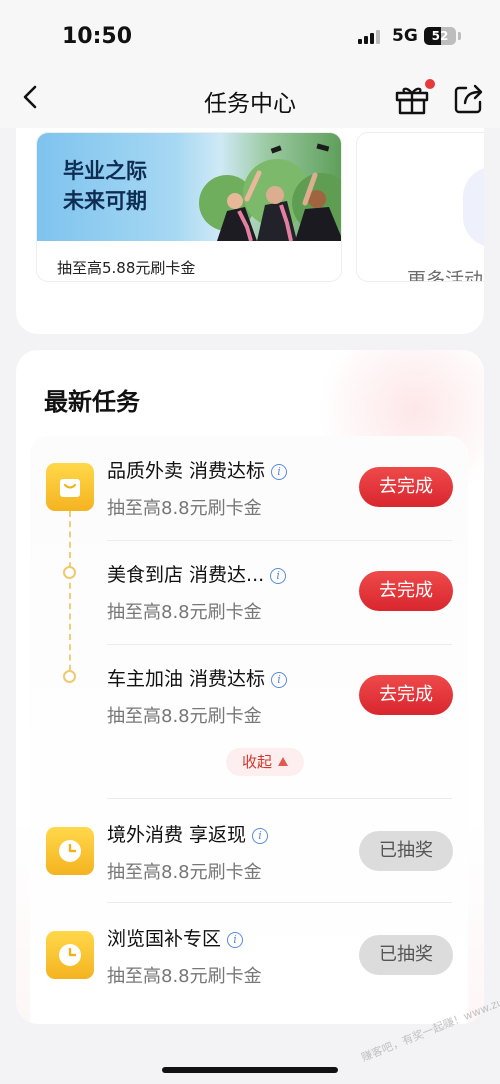 Image resolution: width=500 pixels, height=1084 pixels. What do you see at coordinates (70, 487) in the screenshot?
I see `shopping-bag-icon` at bounding box center [70, 487].